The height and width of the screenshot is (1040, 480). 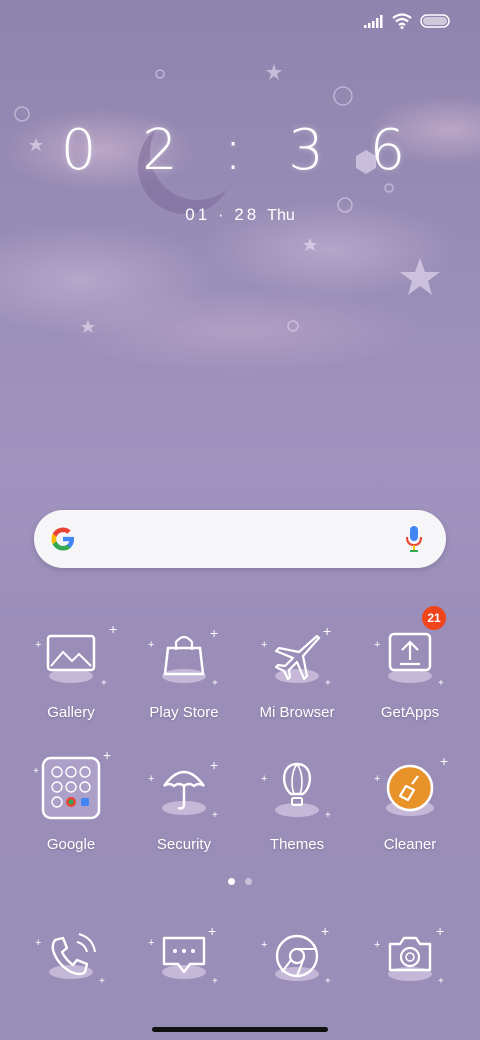 I want to click on page-indicator, so click(x=240, y=881).